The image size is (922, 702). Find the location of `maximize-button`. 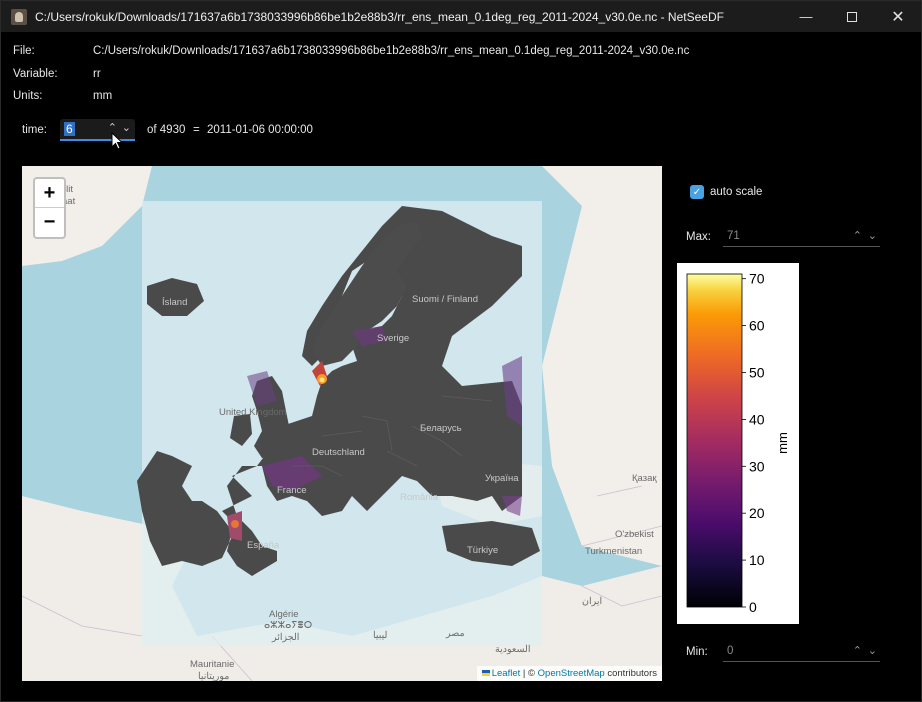

maximize-button is located at coordinates (852, 16).